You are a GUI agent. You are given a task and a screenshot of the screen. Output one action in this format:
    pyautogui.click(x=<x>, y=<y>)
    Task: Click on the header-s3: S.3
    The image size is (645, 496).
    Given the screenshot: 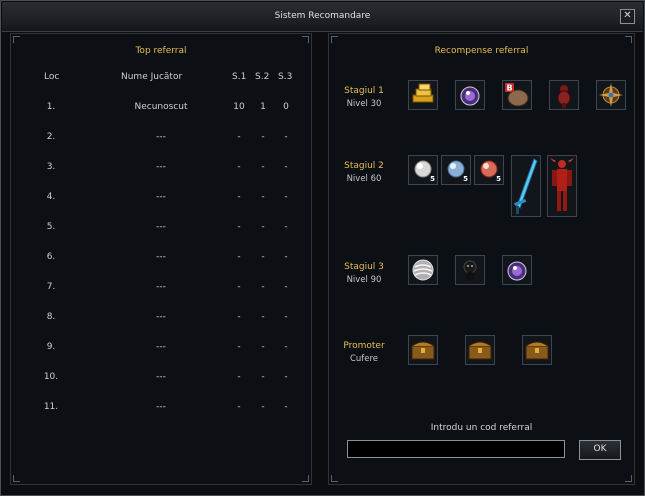 What is the action you would take?
    pyautogui.click(x=285, y=77)
    